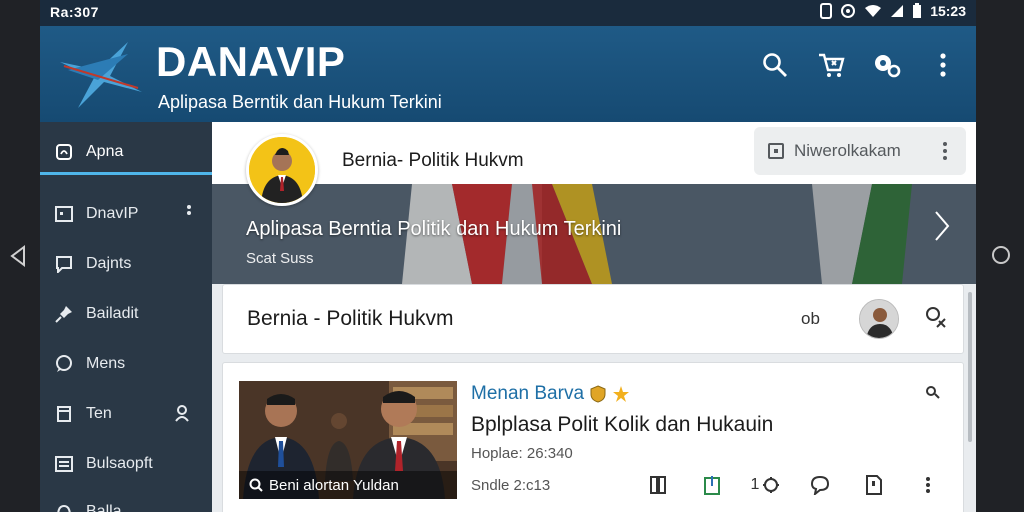  I want to click on star-icon, so click(621, 394).